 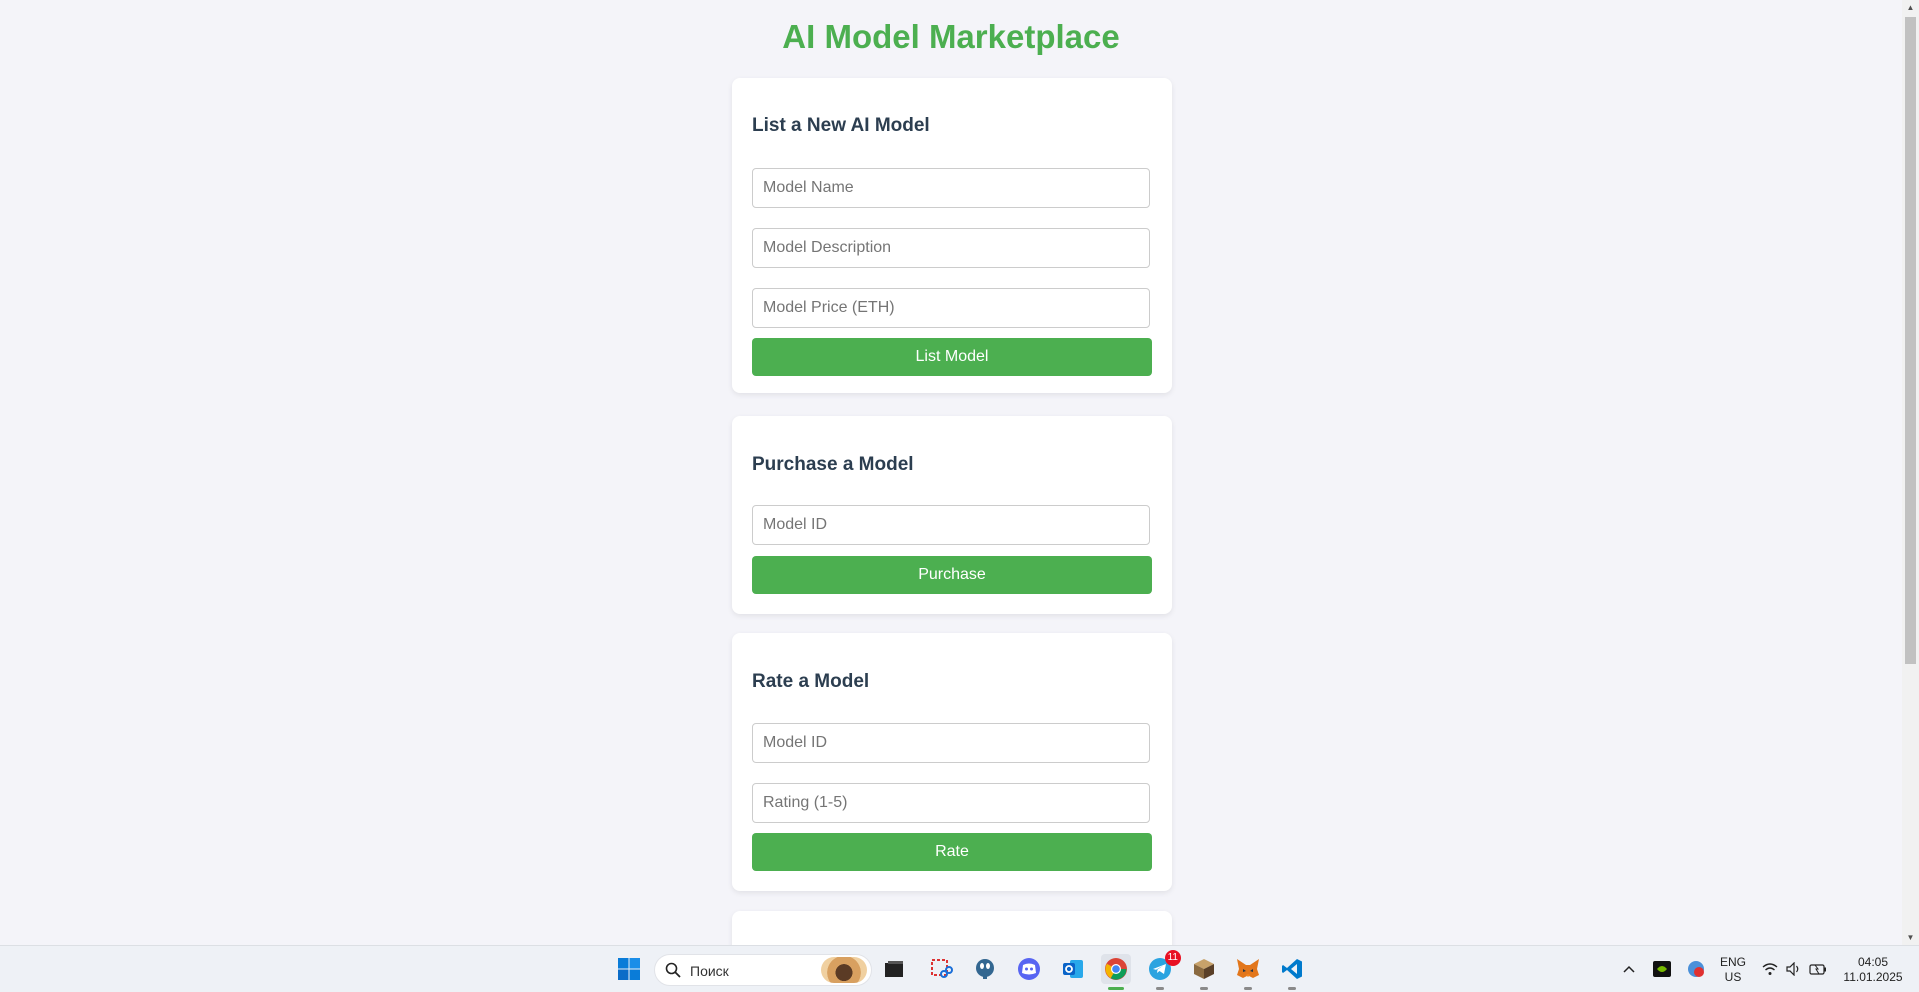 What do you see at coordinates (1172, 958) in the screenshot?
I see `telegram-unread-badge: 11` at bounding box center [1172, 958].